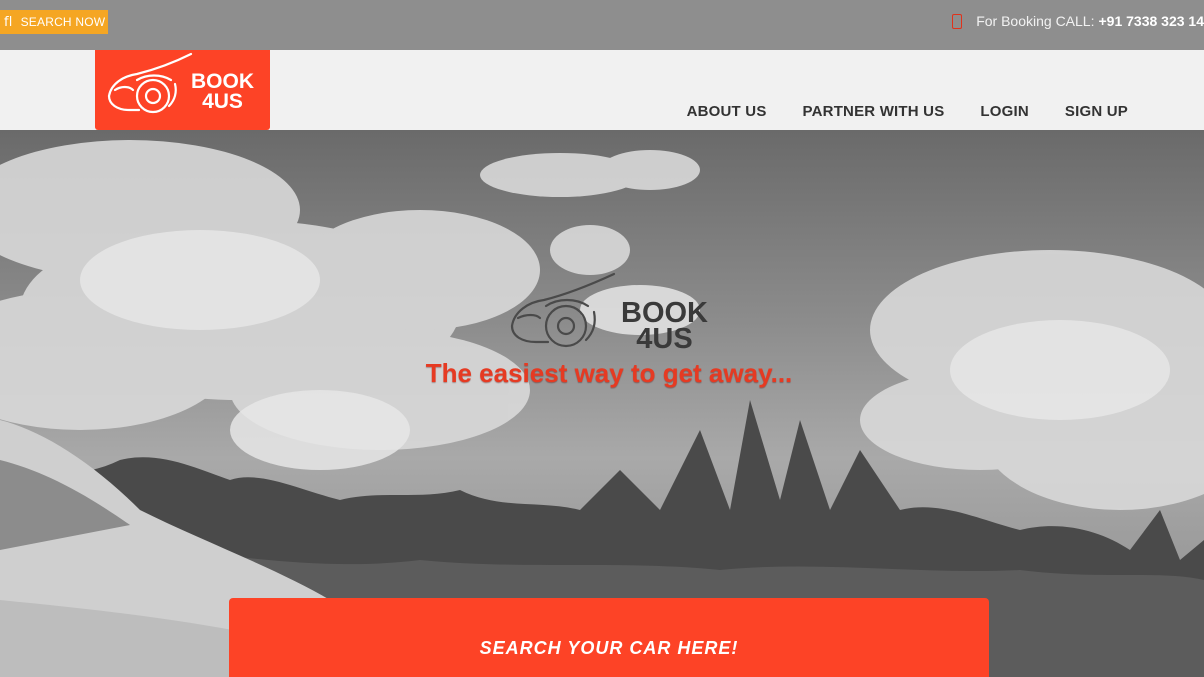 This screenshot has height=677, width=1204. I want to click on hero-car-logo-icon, so click(563, 310).